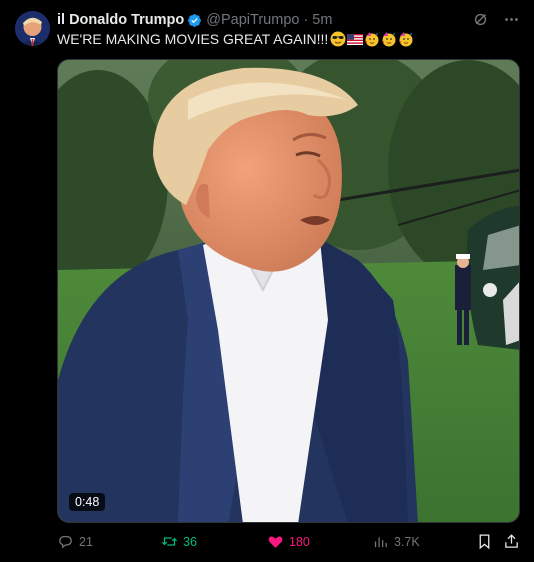 This screenshot has width=534, height=562. Describe the element at coordinates (120, 20) in the screenshot. I see `display-name: il Donaldo Trumpo` at that location.